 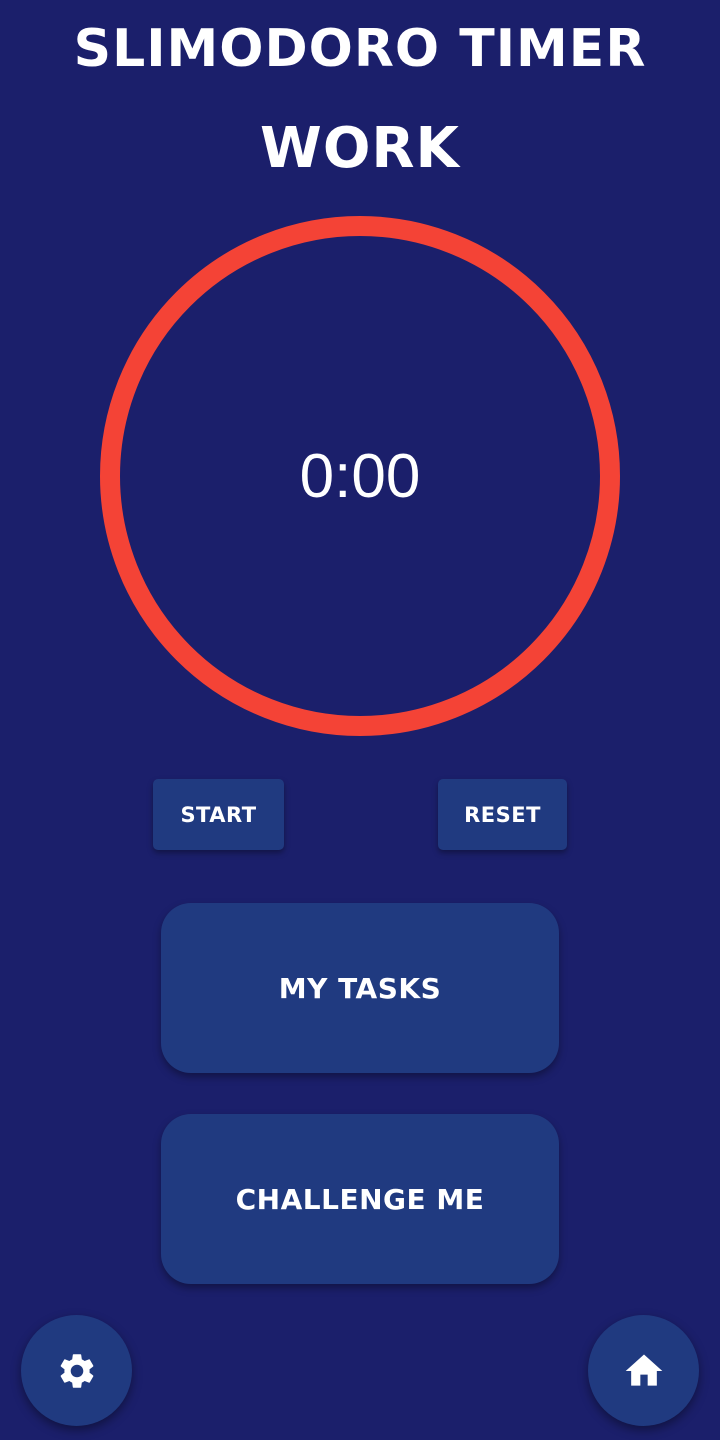 What do you see at coordinates (360, 49) in the screenshot?
I see `app-title: SLIMODORO TIMER` at bounding box center [360, 49].